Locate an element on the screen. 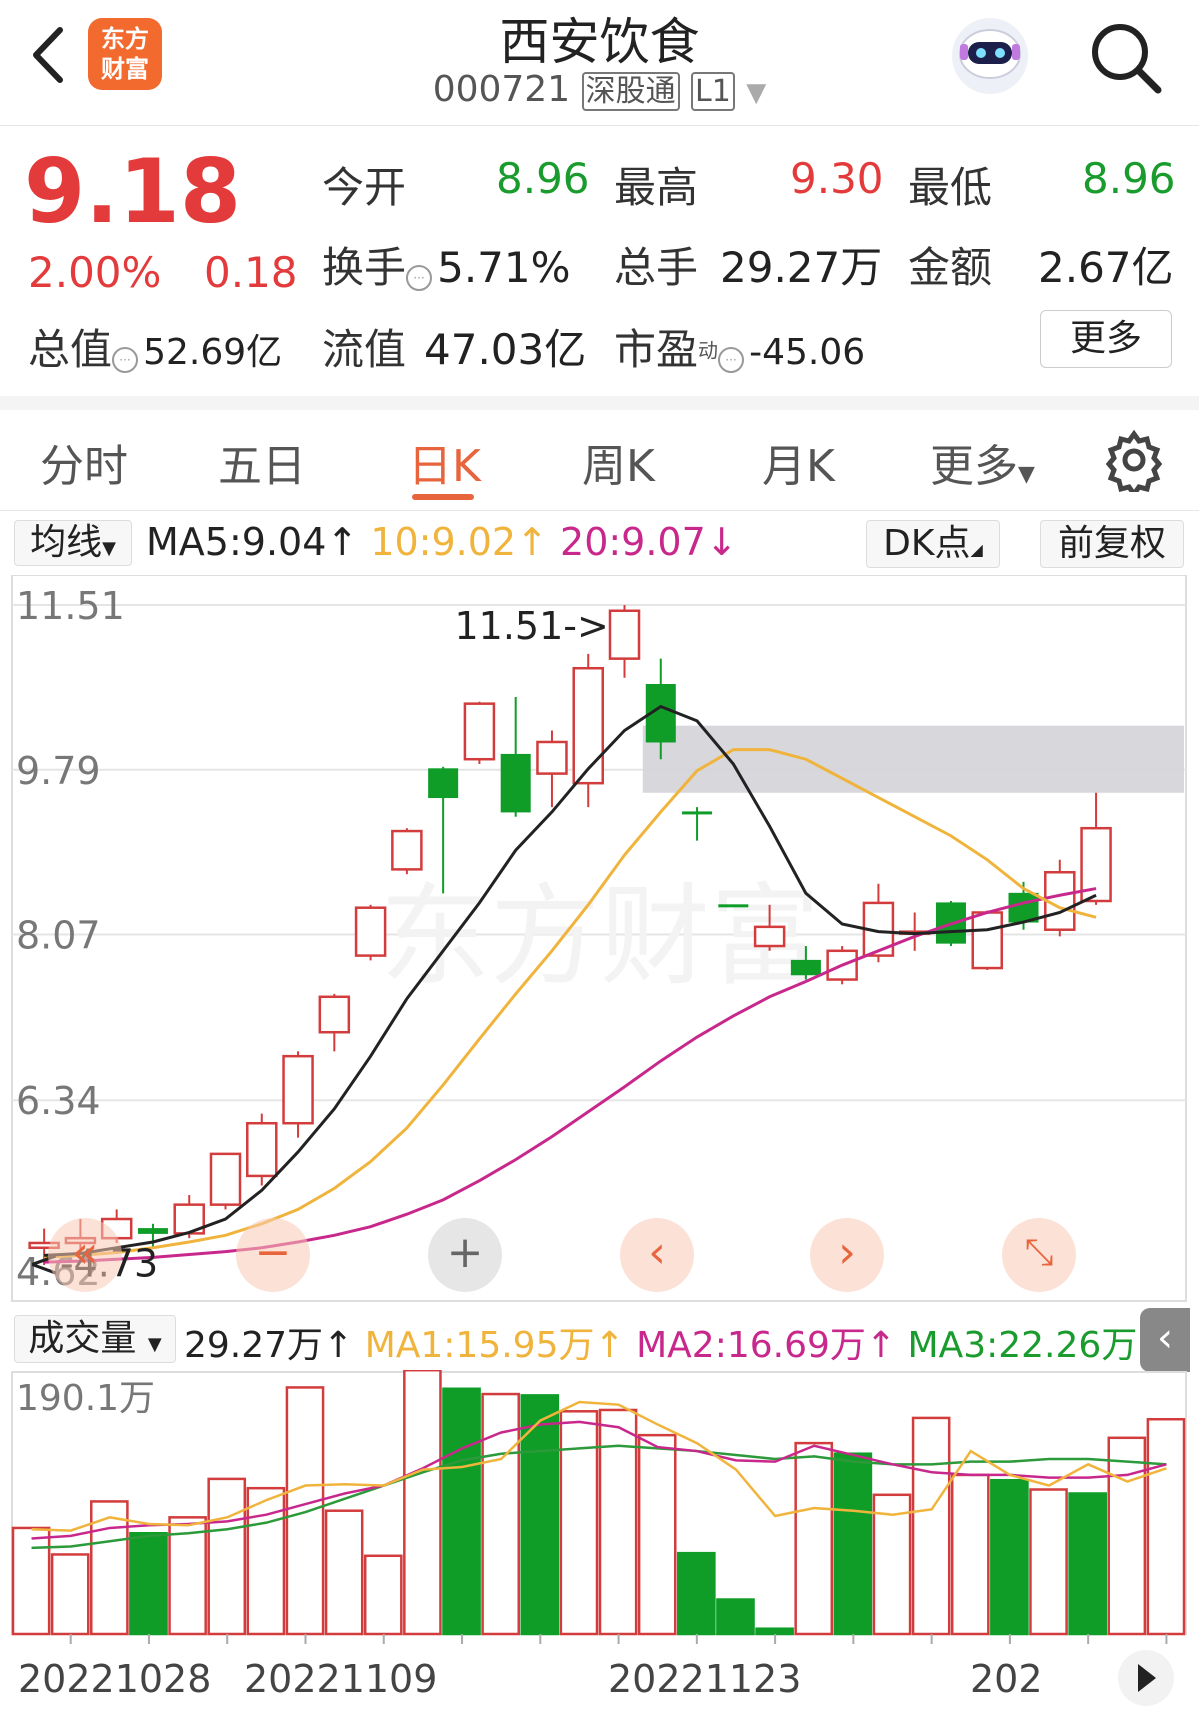  collapse-panel-button: ‹ is located at coordinates (1165, 1340).